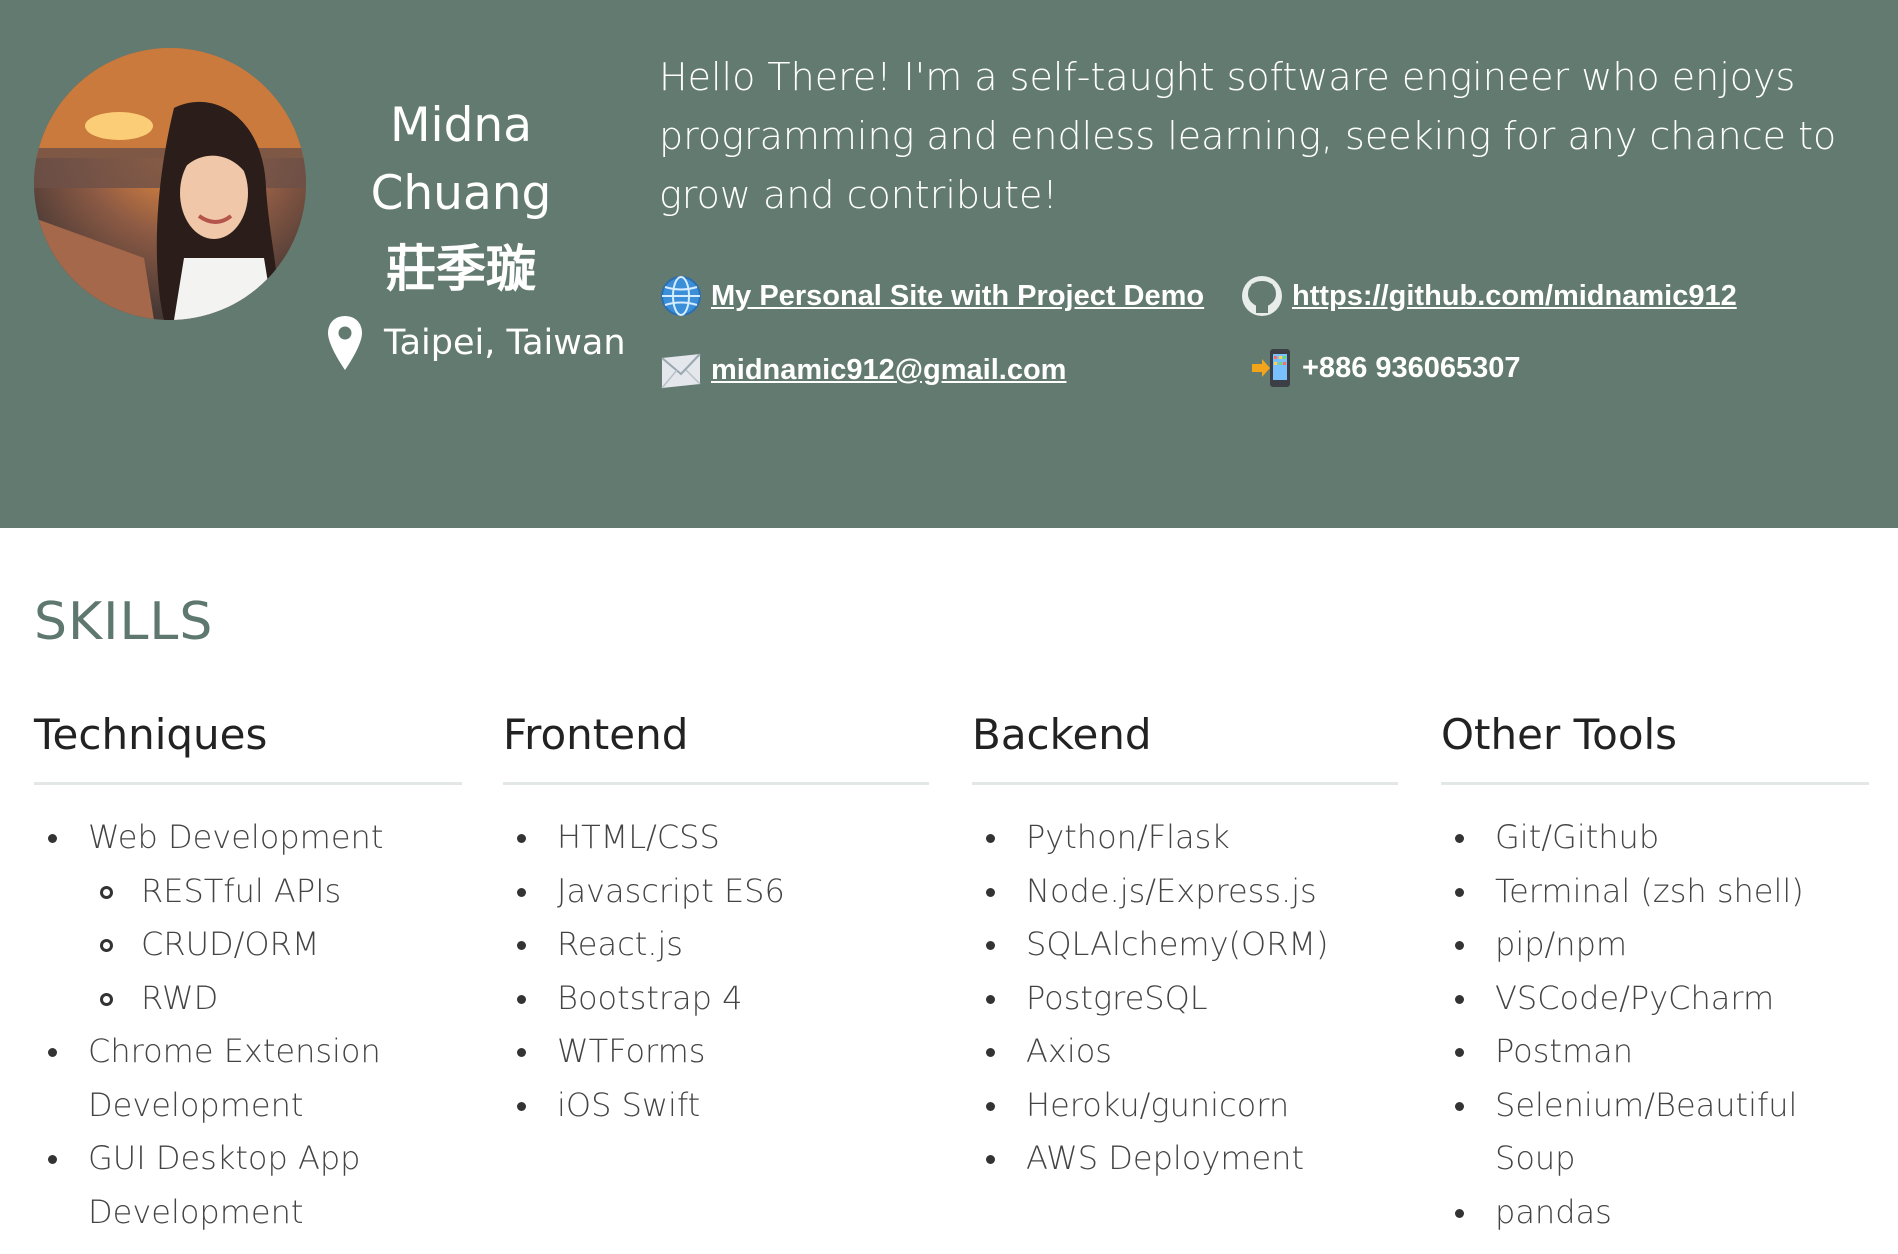 Image resolution: width=1898 pixels, height=1254 pixels. I want to click on contact-email: midnamic912@gmail.com, so click(862, 370).